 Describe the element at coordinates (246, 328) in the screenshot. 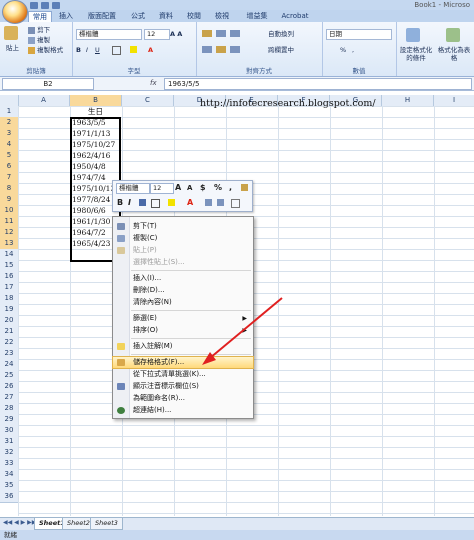

I see `arrow-shaft` at that location.